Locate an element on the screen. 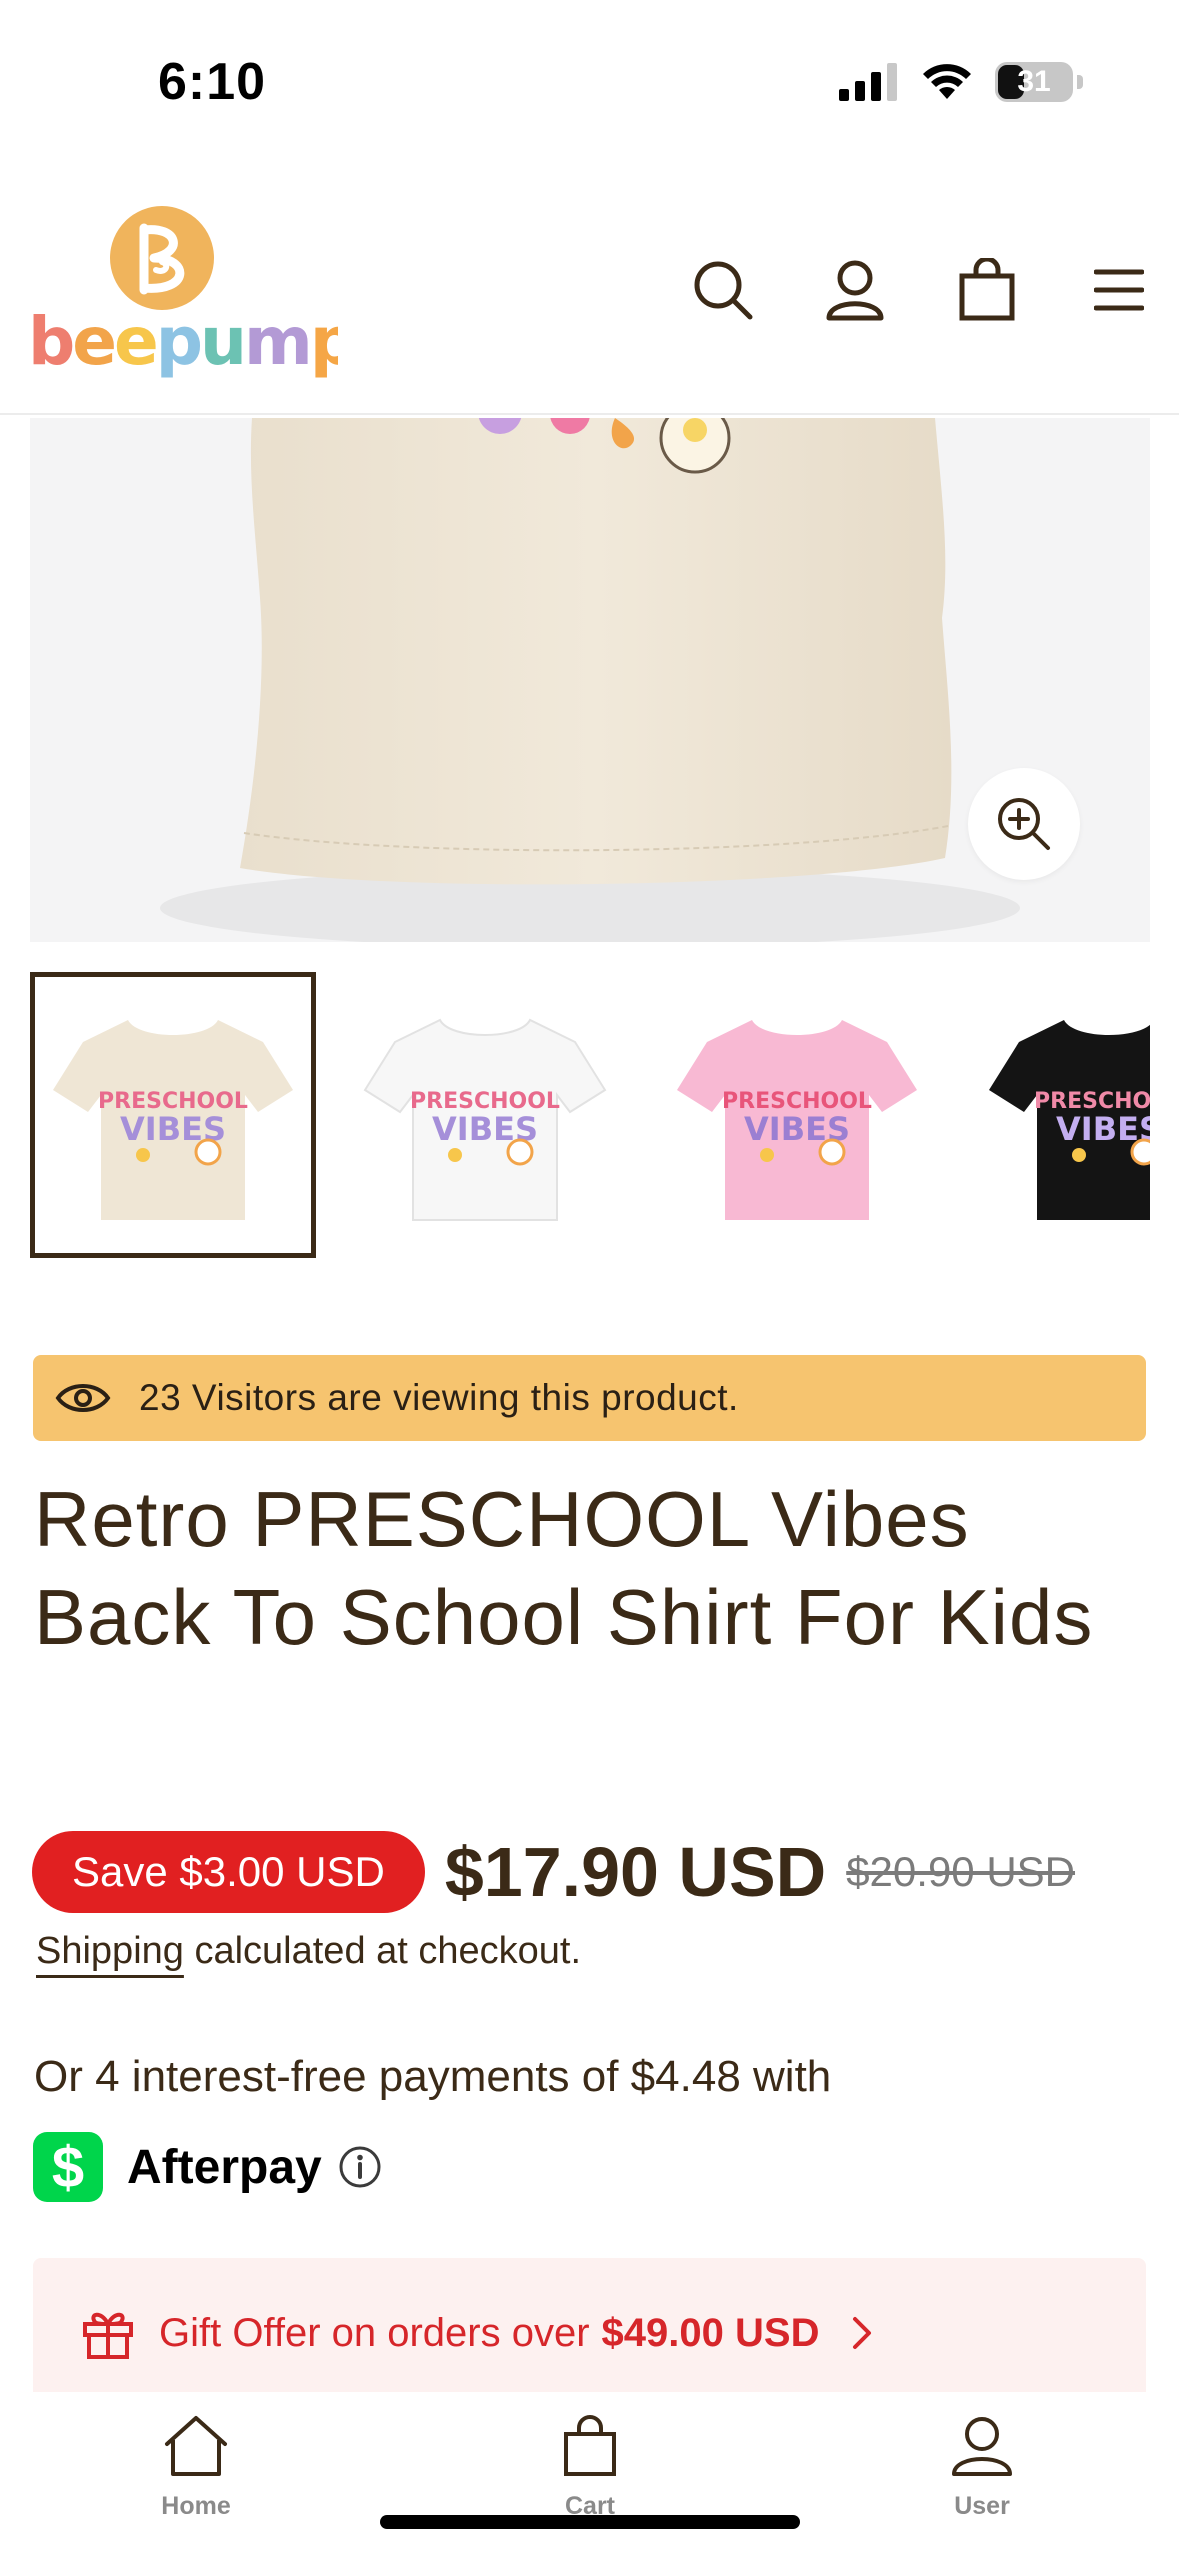 Image resolution: width=1179 pixels, height=2556 pixels. gift-icon is located at coordinates (108, 2335).